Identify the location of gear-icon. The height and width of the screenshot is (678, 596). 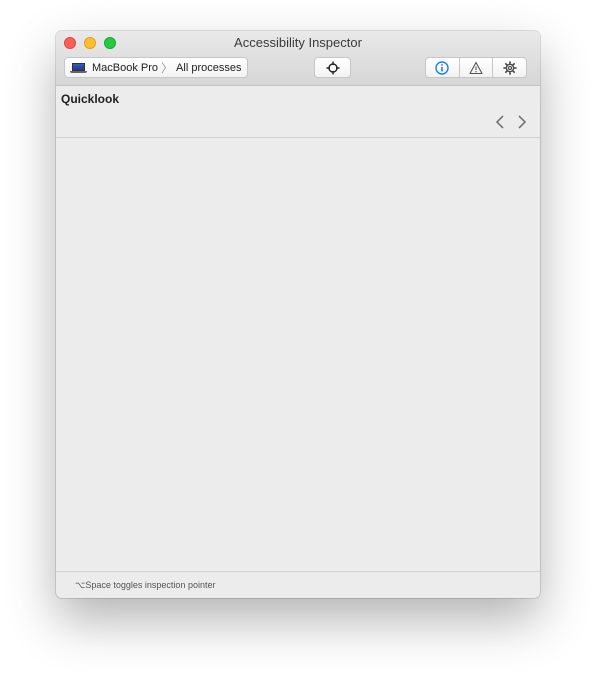
(509, 67).